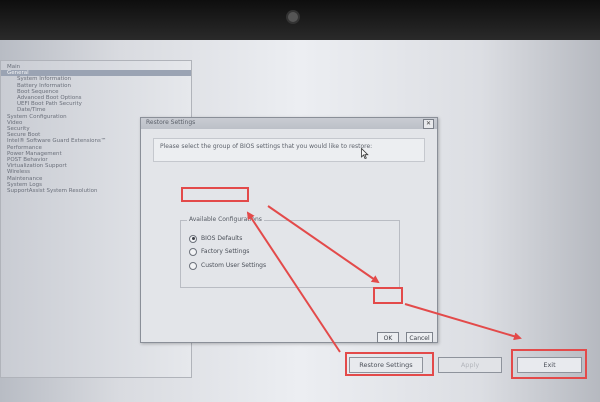 This screenshot has height=402, width=600. I want to click on webcam-icon, so click(293, 17).